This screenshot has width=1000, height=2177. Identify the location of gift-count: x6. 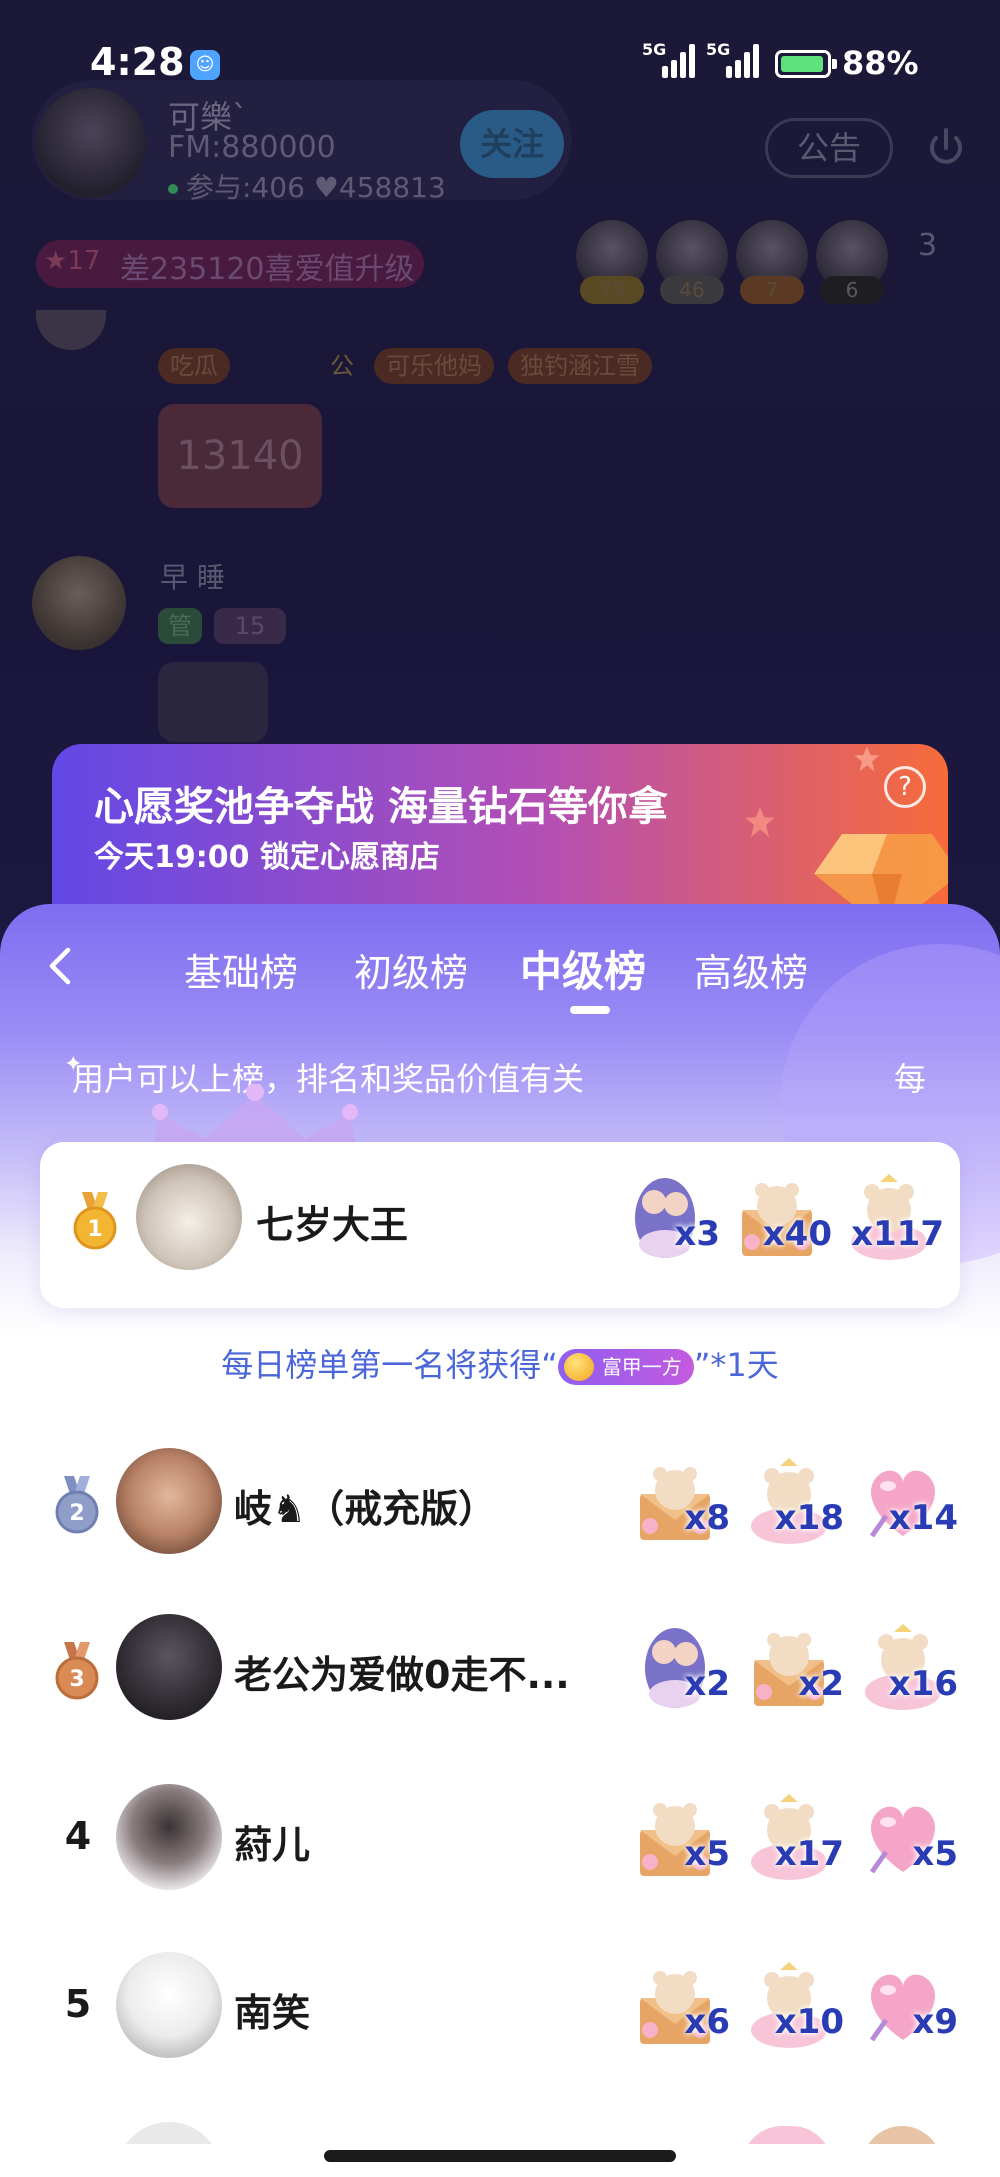
(707, 2022).